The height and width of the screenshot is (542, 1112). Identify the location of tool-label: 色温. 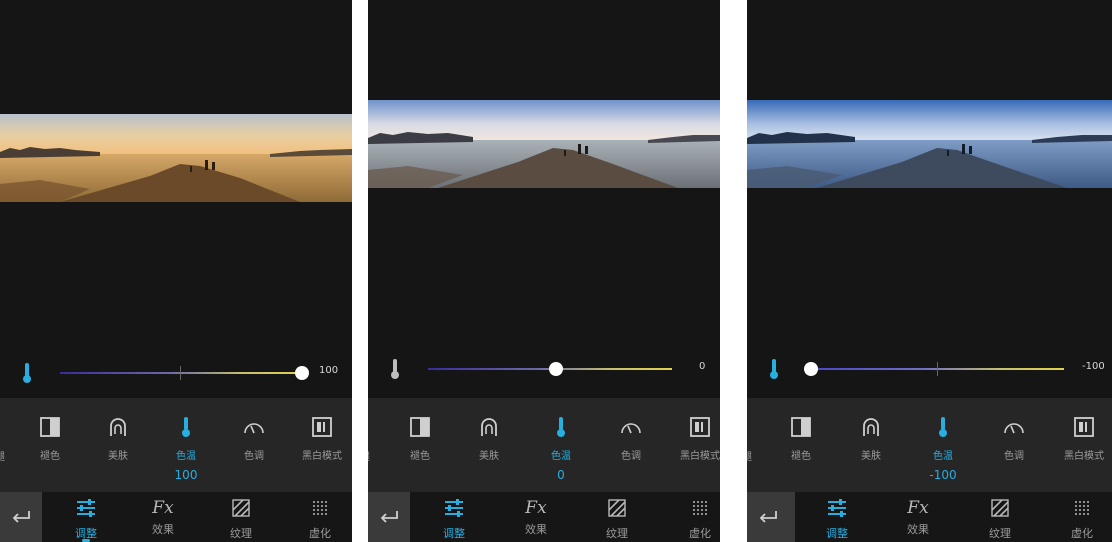
(561, 456).